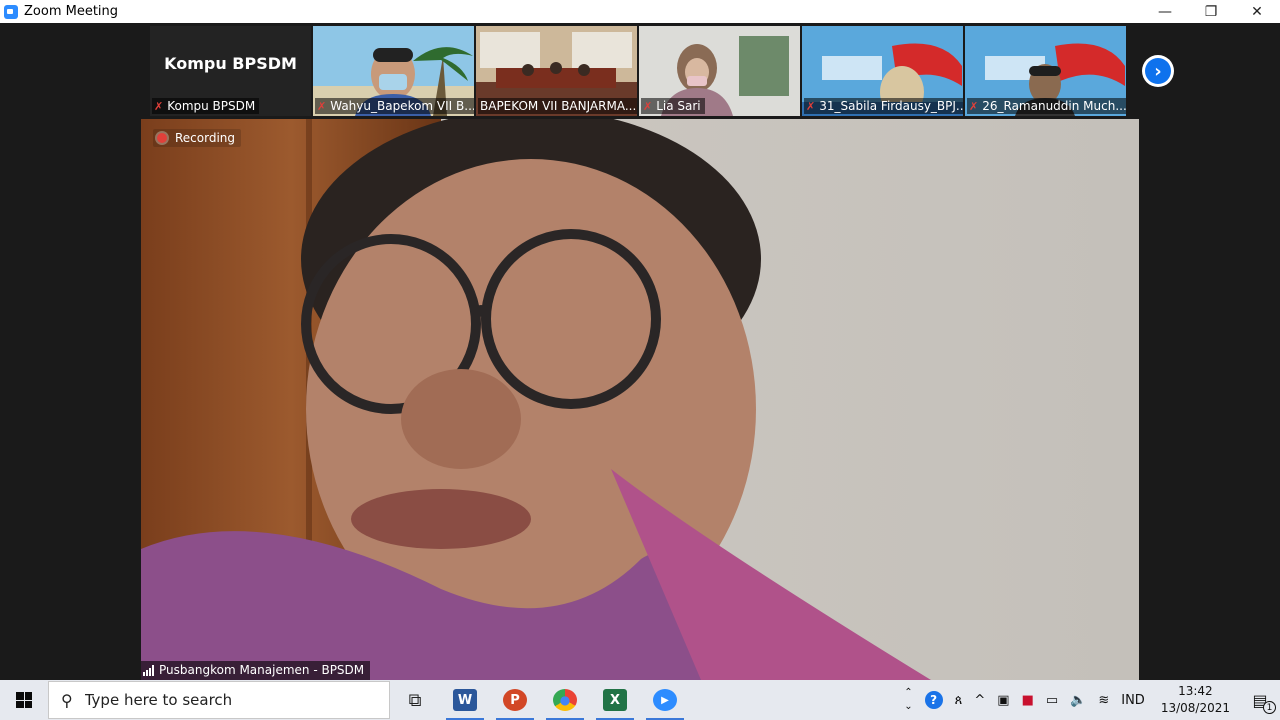 The image size is (1280, 720). Describe the element at coordinates (908, 700) in the screenshot. I see `overflow-arrows-icon: ⌃ ⌄` at that location.